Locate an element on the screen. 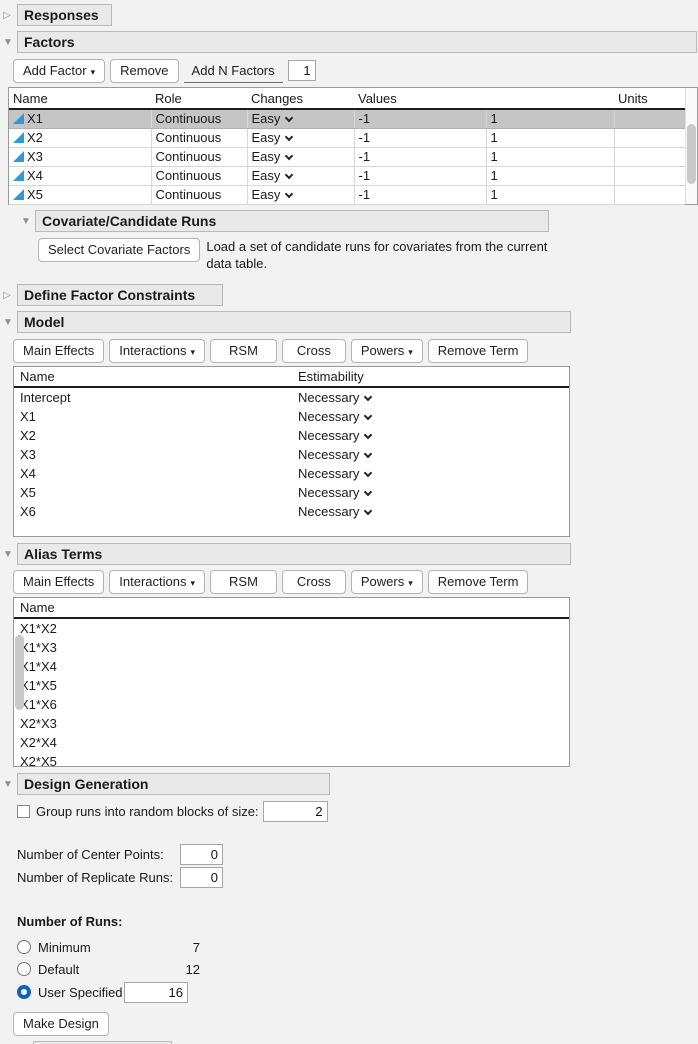  factor-row: X5 Continuous Easy -1 1 is located at coordinates (347, 195).